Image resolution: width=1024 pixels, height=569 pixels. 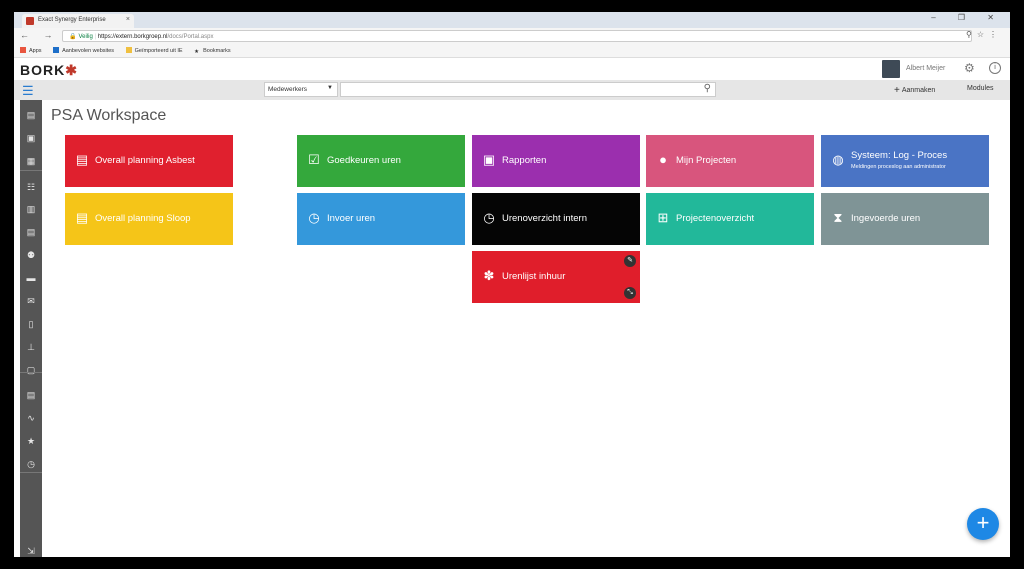 What do you see at coordinates (31, 209) in the screenshot?
I see `sidebar-calendar-icon: ▥` at bounding box center [31, 209].